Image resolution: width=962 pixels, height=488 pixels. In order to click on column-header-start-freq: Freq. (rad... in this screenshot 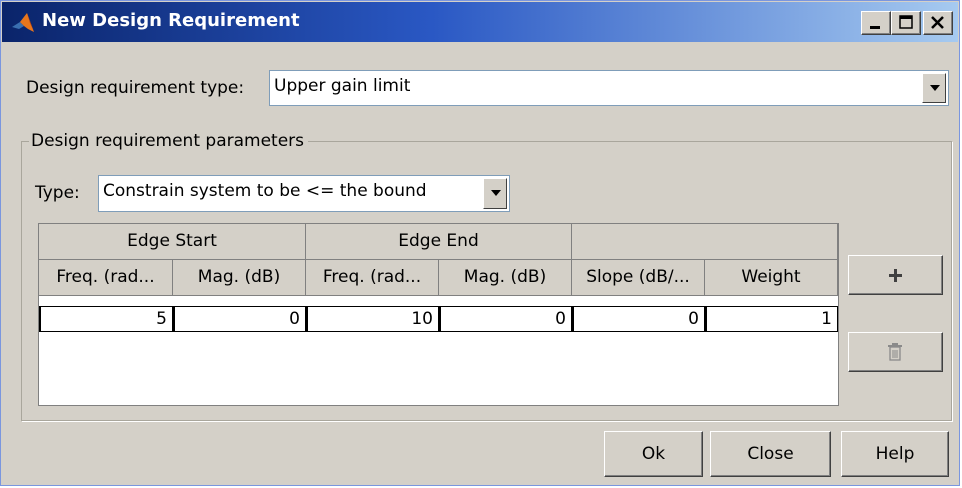, I will do `click(106, 278)`.